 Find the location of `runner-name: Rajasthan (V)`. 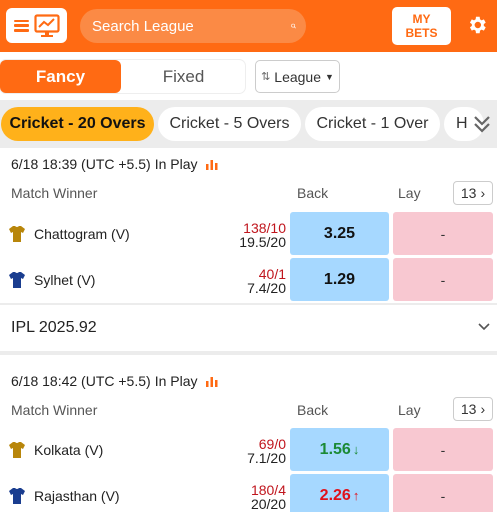

runner-name: Rajasthan (V) is located at coordinates (77, 496).